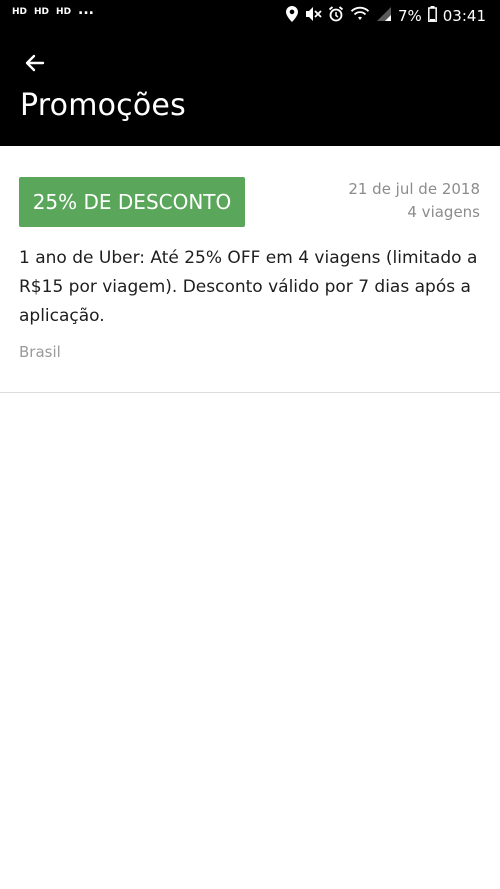 This screenshot has width=500, height=889. I want to click on signal-icon, so click(384, 16).